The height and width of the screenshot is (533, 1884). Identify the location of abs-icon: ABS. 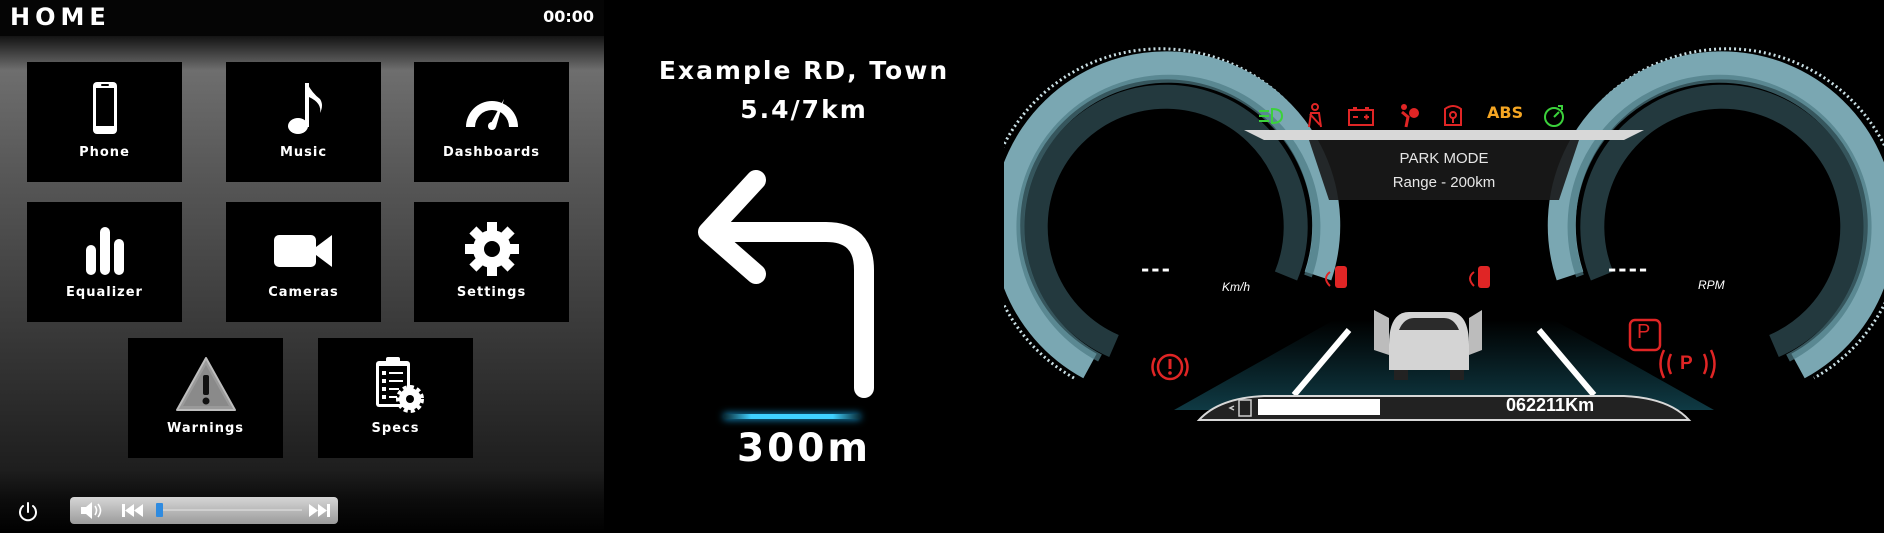
(1505, 112).